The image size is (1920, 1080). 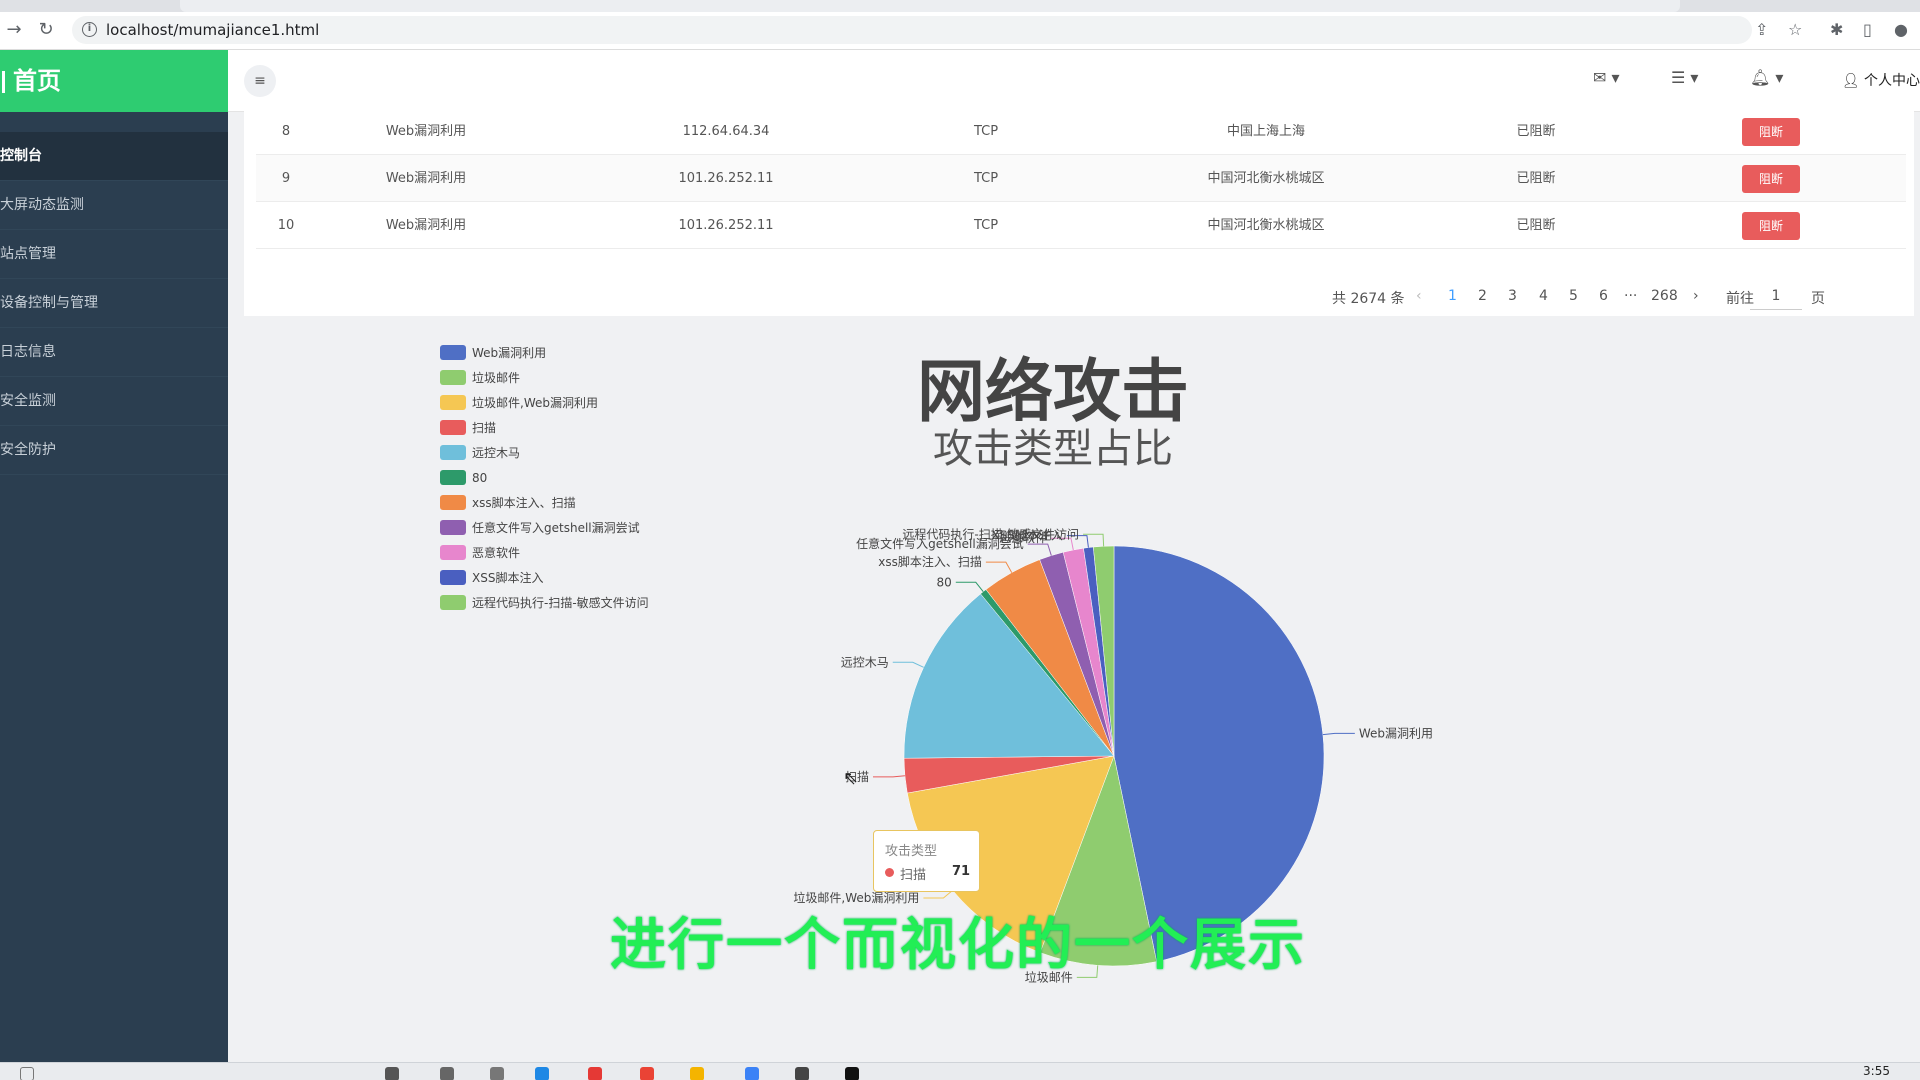 What do you see at coordinates (911, 851) in the screenshot?
I see `tooltip-title: 攻击类型` at bounding box center [911, 851].